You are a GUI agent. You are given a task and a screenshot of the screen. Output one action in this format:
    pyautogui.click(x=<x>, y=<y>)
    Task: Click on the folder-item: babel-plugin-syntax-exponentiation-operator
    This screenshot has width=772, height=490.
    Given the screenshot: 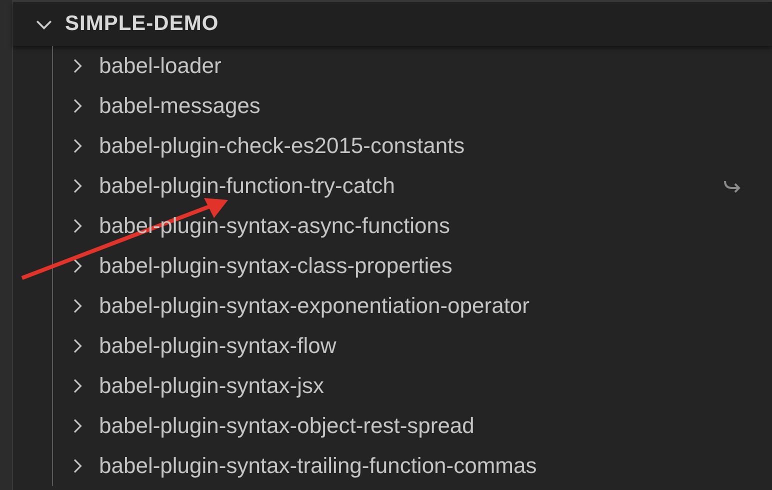 What is the action you would take?
    pyautogui.click(x=412, y=306)
    